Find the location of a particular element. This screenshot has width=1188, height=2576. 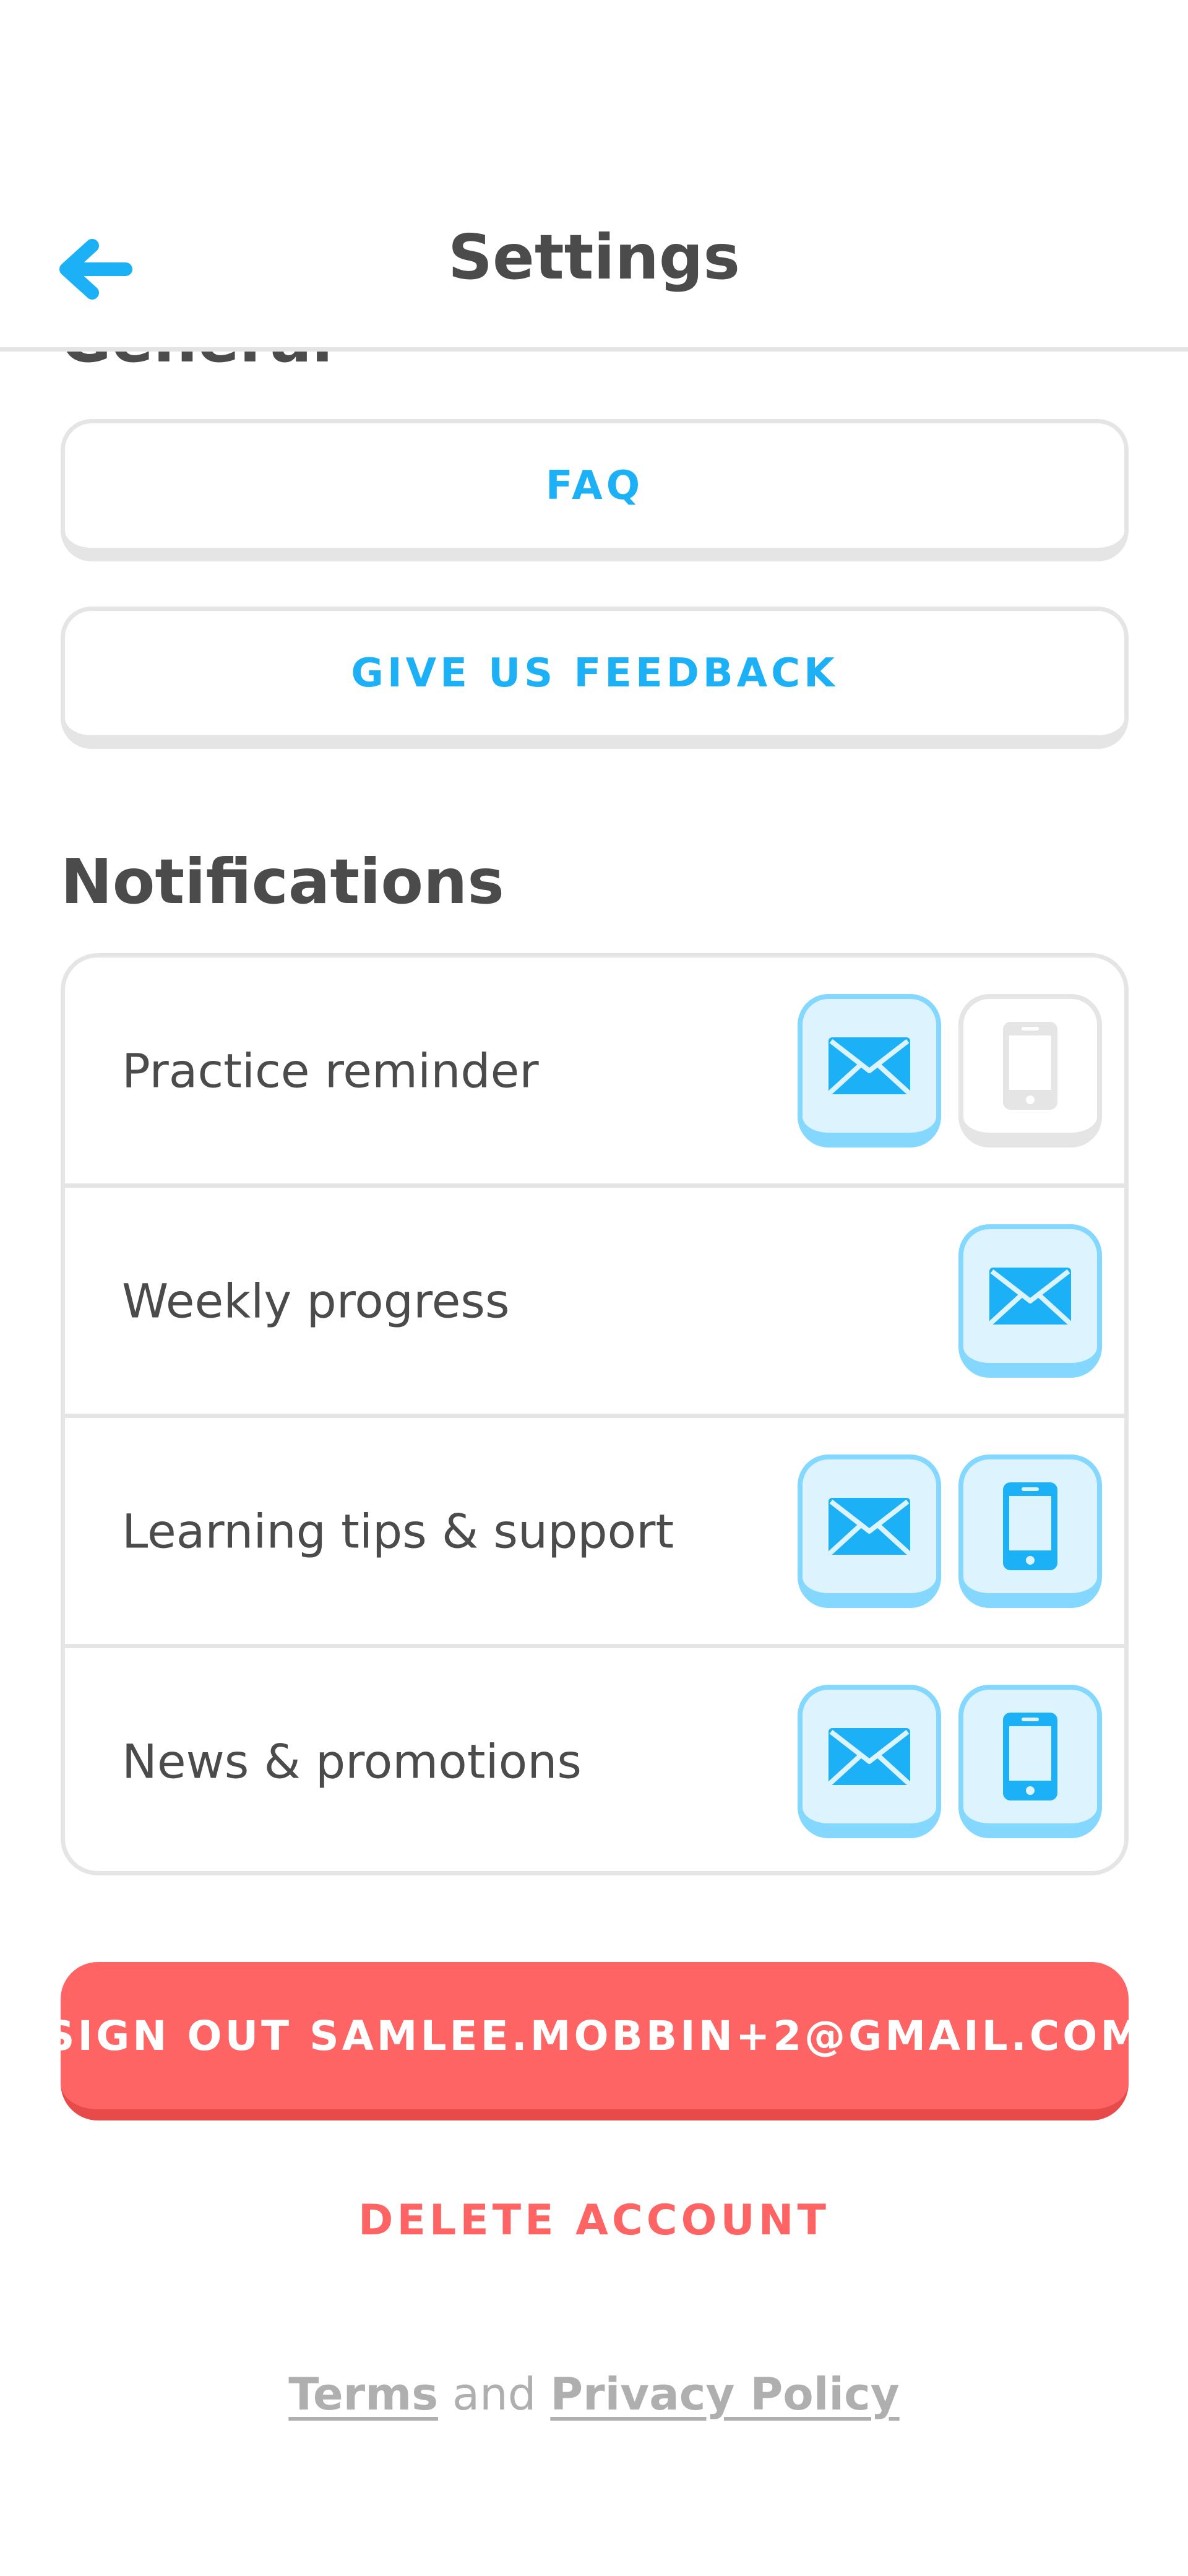

notification-row-practice-reminder: Practice reminder is located at coordinates (594, 1070).